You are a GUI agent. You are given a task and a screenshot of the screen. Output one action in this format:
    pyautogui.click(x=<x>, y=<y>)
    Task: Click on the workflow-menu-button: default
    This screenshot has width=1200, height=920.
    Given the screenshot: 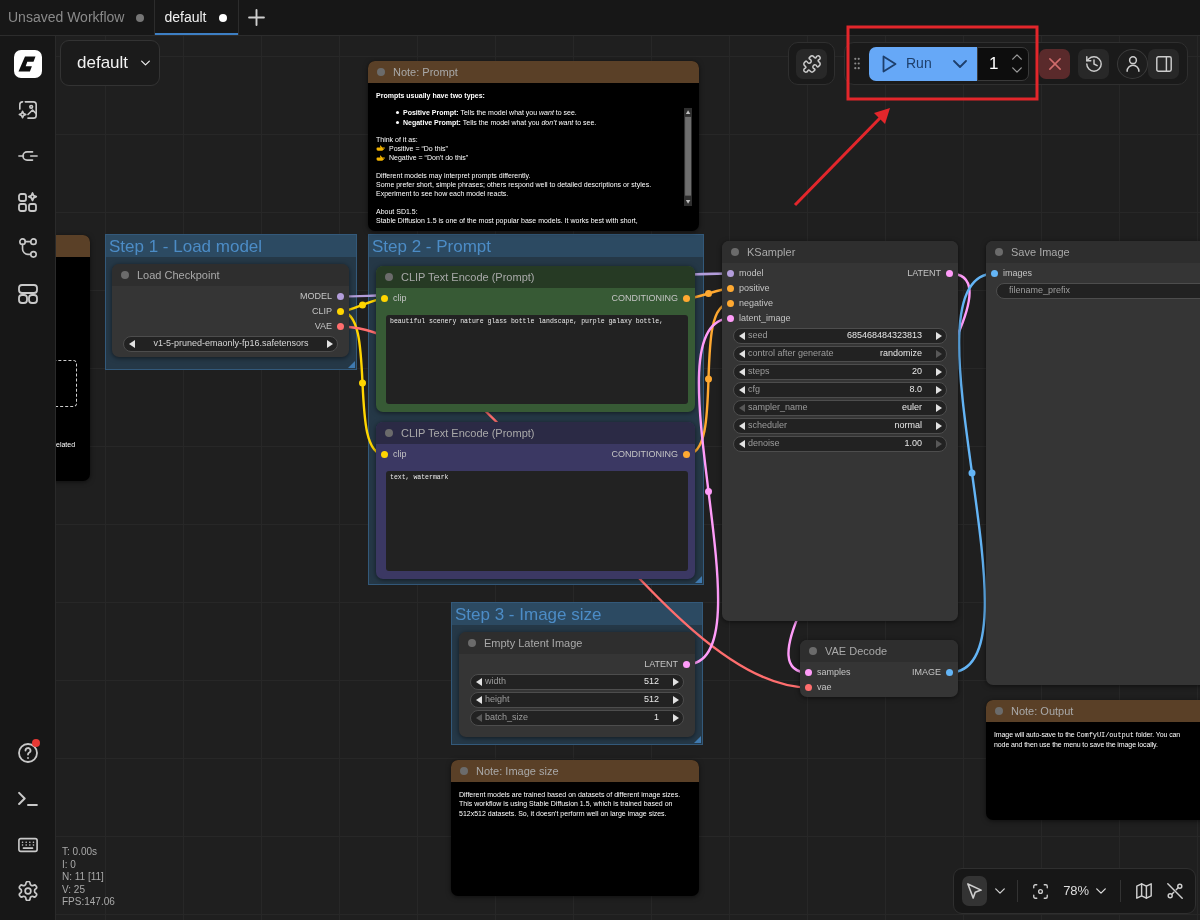 What is the action you would take?
    pyautogui.click(x=110, y=63)
    